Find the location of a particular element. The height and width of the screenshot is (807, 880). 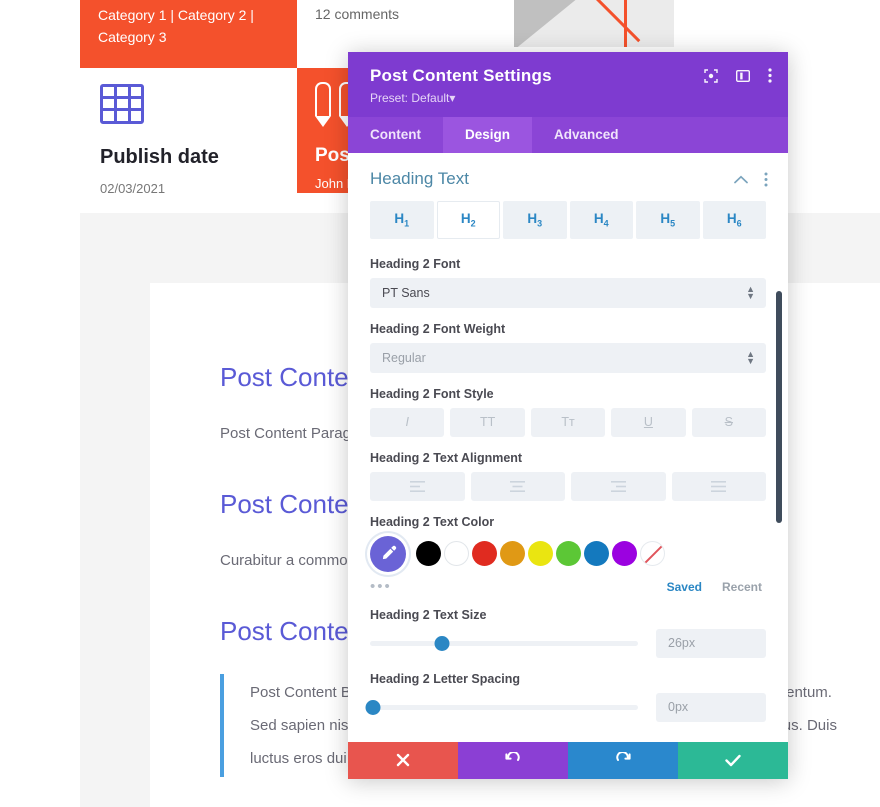

tab-advanced: Advanced is located at coordinates (586, 135).